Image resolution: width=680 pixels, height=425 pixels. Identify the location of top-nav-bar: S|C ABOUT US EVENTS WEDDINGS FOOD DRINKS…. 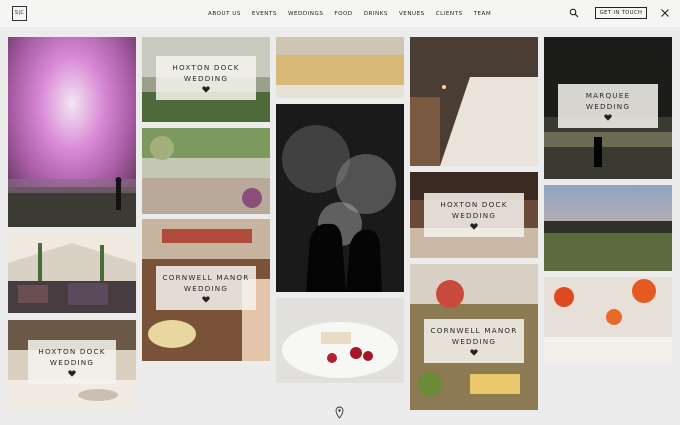
(340, 13).